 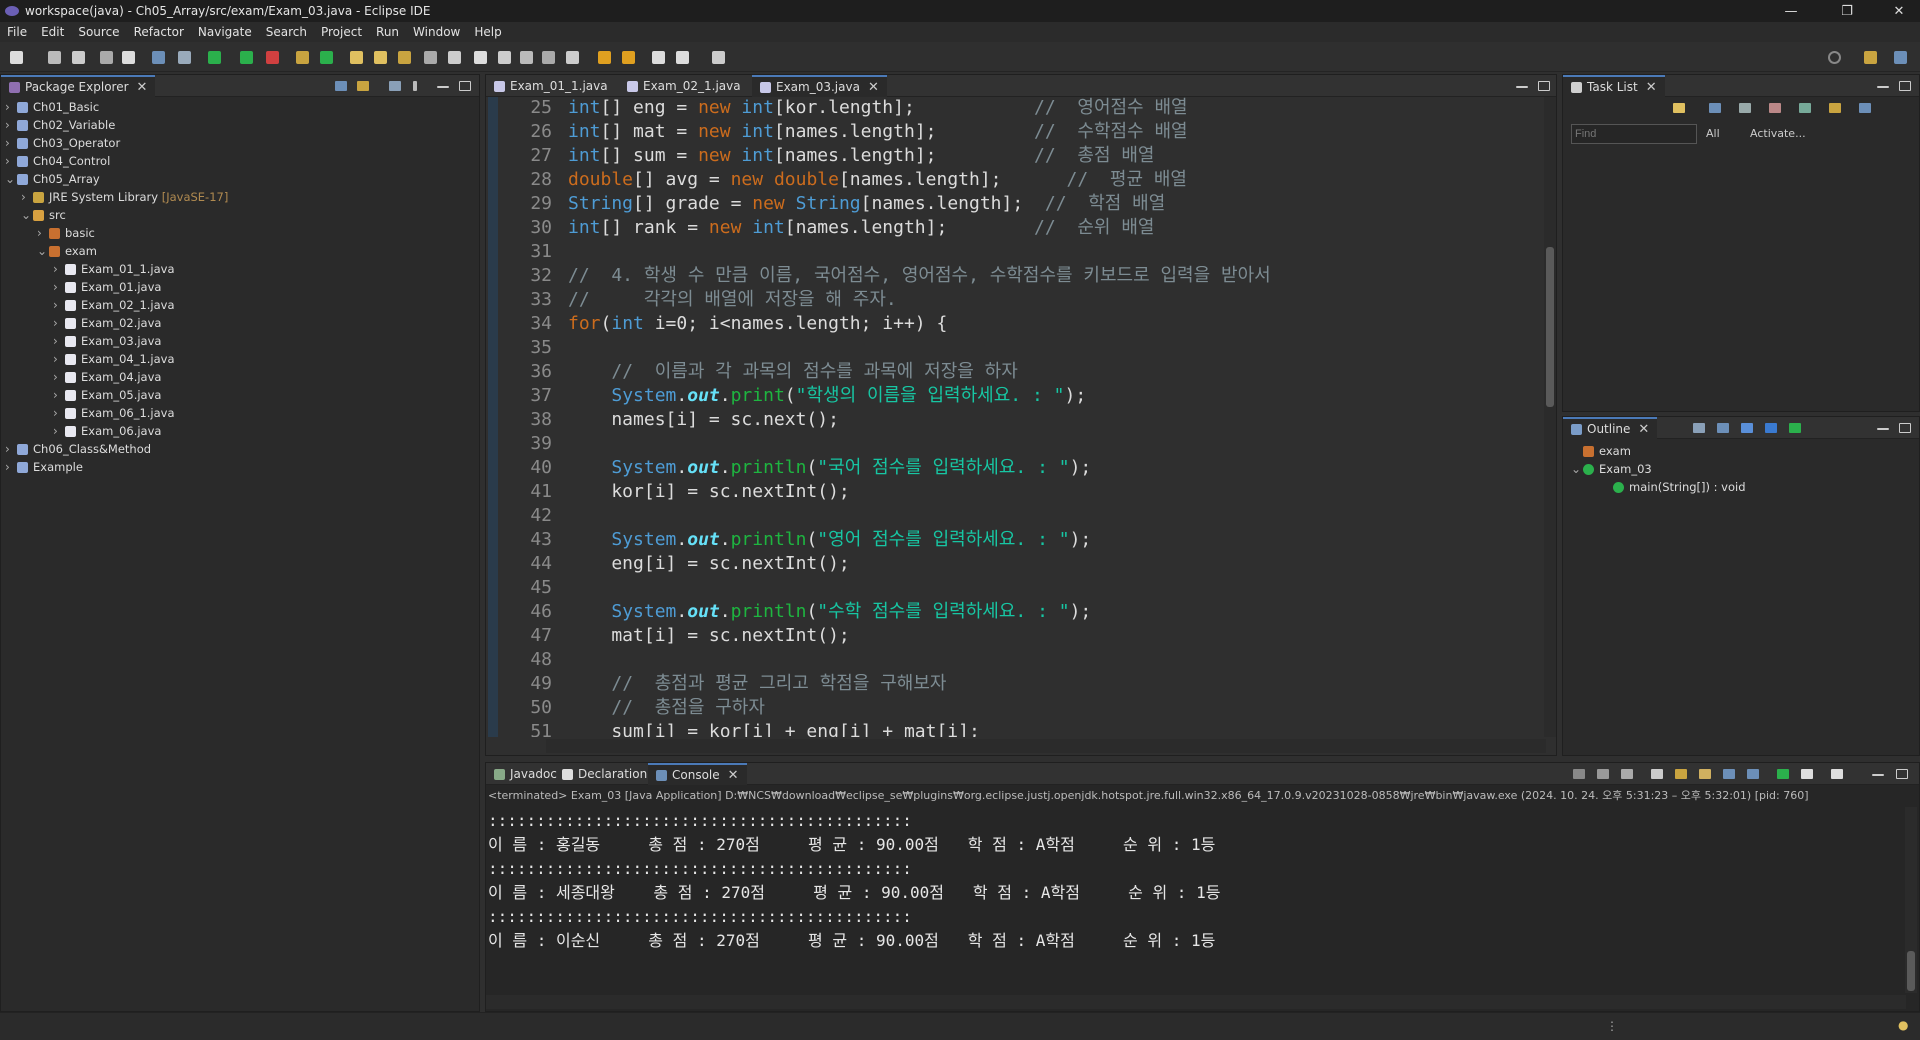 I want to click on scroll-lock-icon, so click(x=1681, y=774).